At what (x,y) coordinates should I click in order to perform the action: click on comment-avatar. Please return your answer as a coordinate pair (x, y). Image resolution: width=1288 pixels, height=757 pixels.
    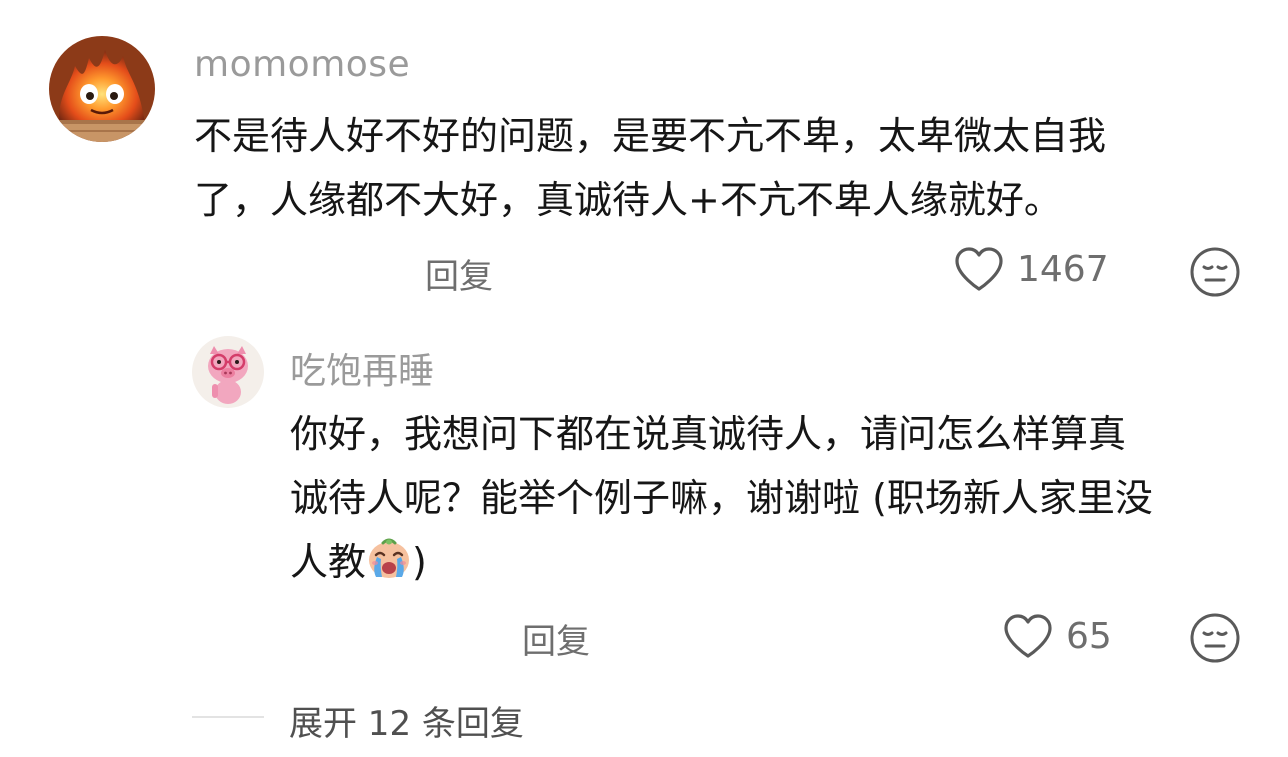
    Looking at the image, I should click on (102, 89).